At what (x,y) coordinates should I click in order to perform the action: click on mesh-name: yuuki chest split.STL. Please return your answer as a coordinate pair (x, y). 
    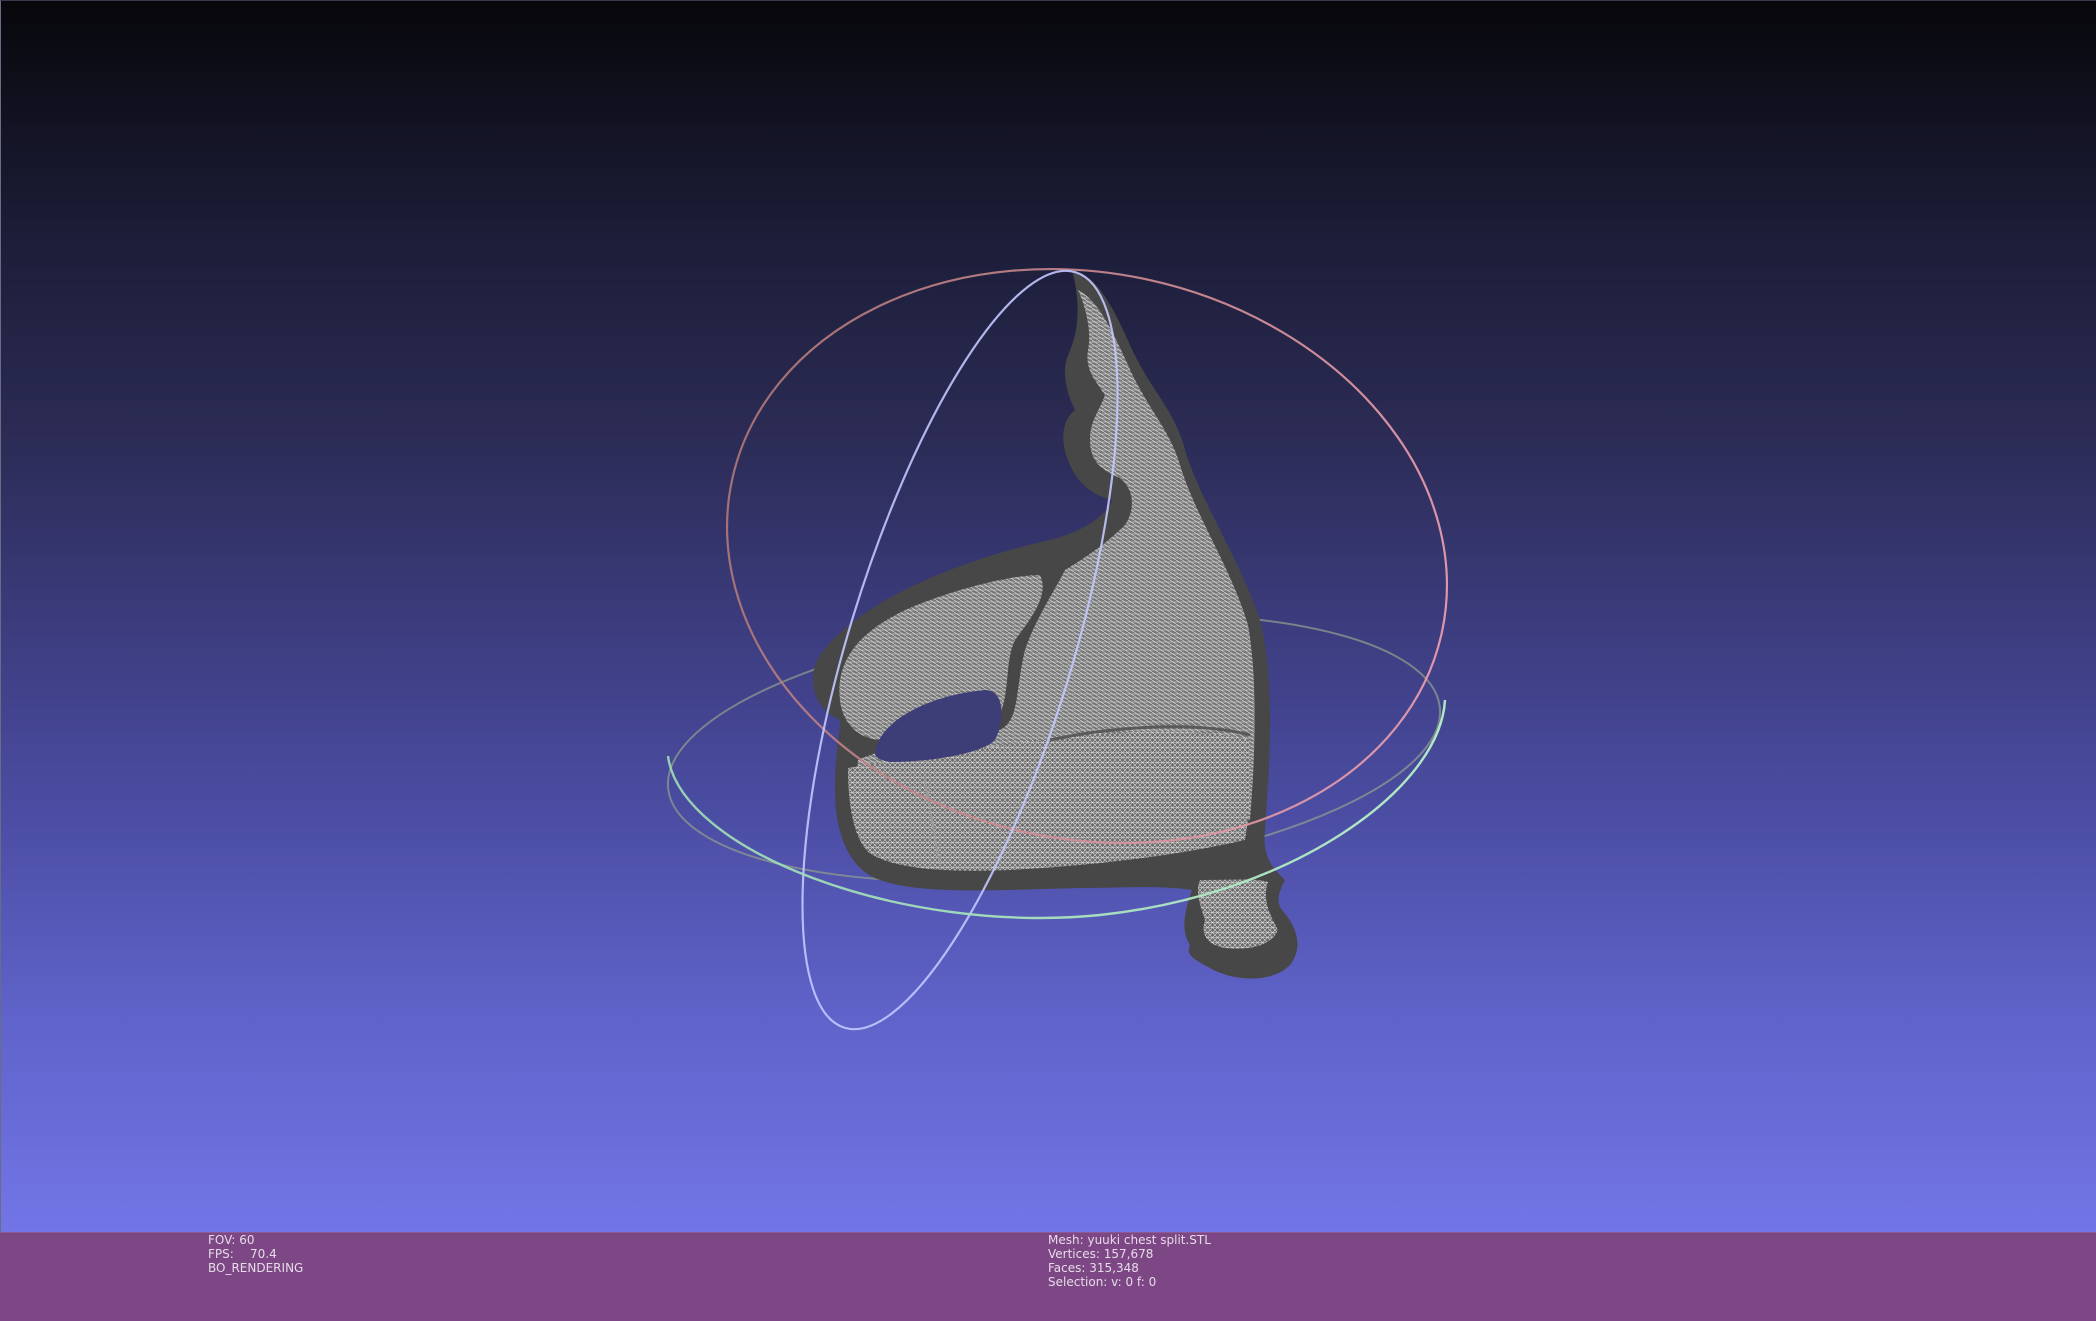
    Looking at the image, I should click on (1149, 1240).